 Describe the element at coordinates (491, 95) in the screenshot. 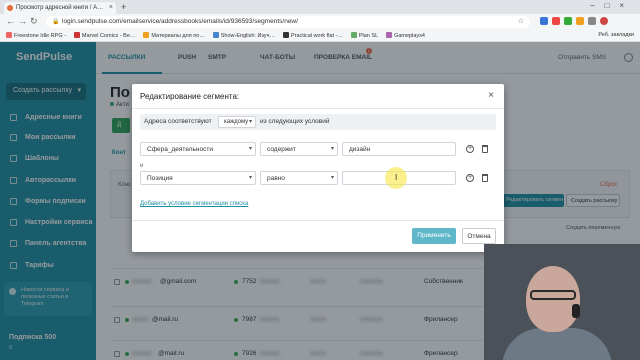

I see `close-icon: ×` at that location.